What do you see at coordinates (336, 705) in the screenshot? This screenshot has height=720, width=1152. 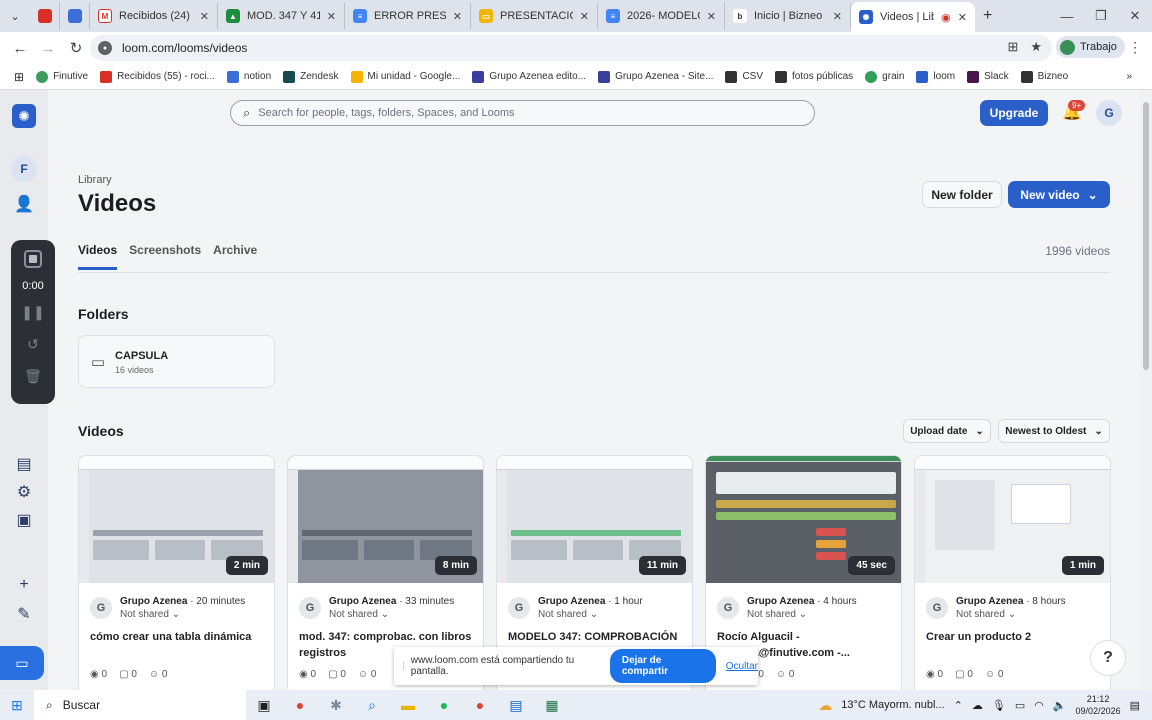 I see `app-icon: ✱` at bounding box center [336, 705].